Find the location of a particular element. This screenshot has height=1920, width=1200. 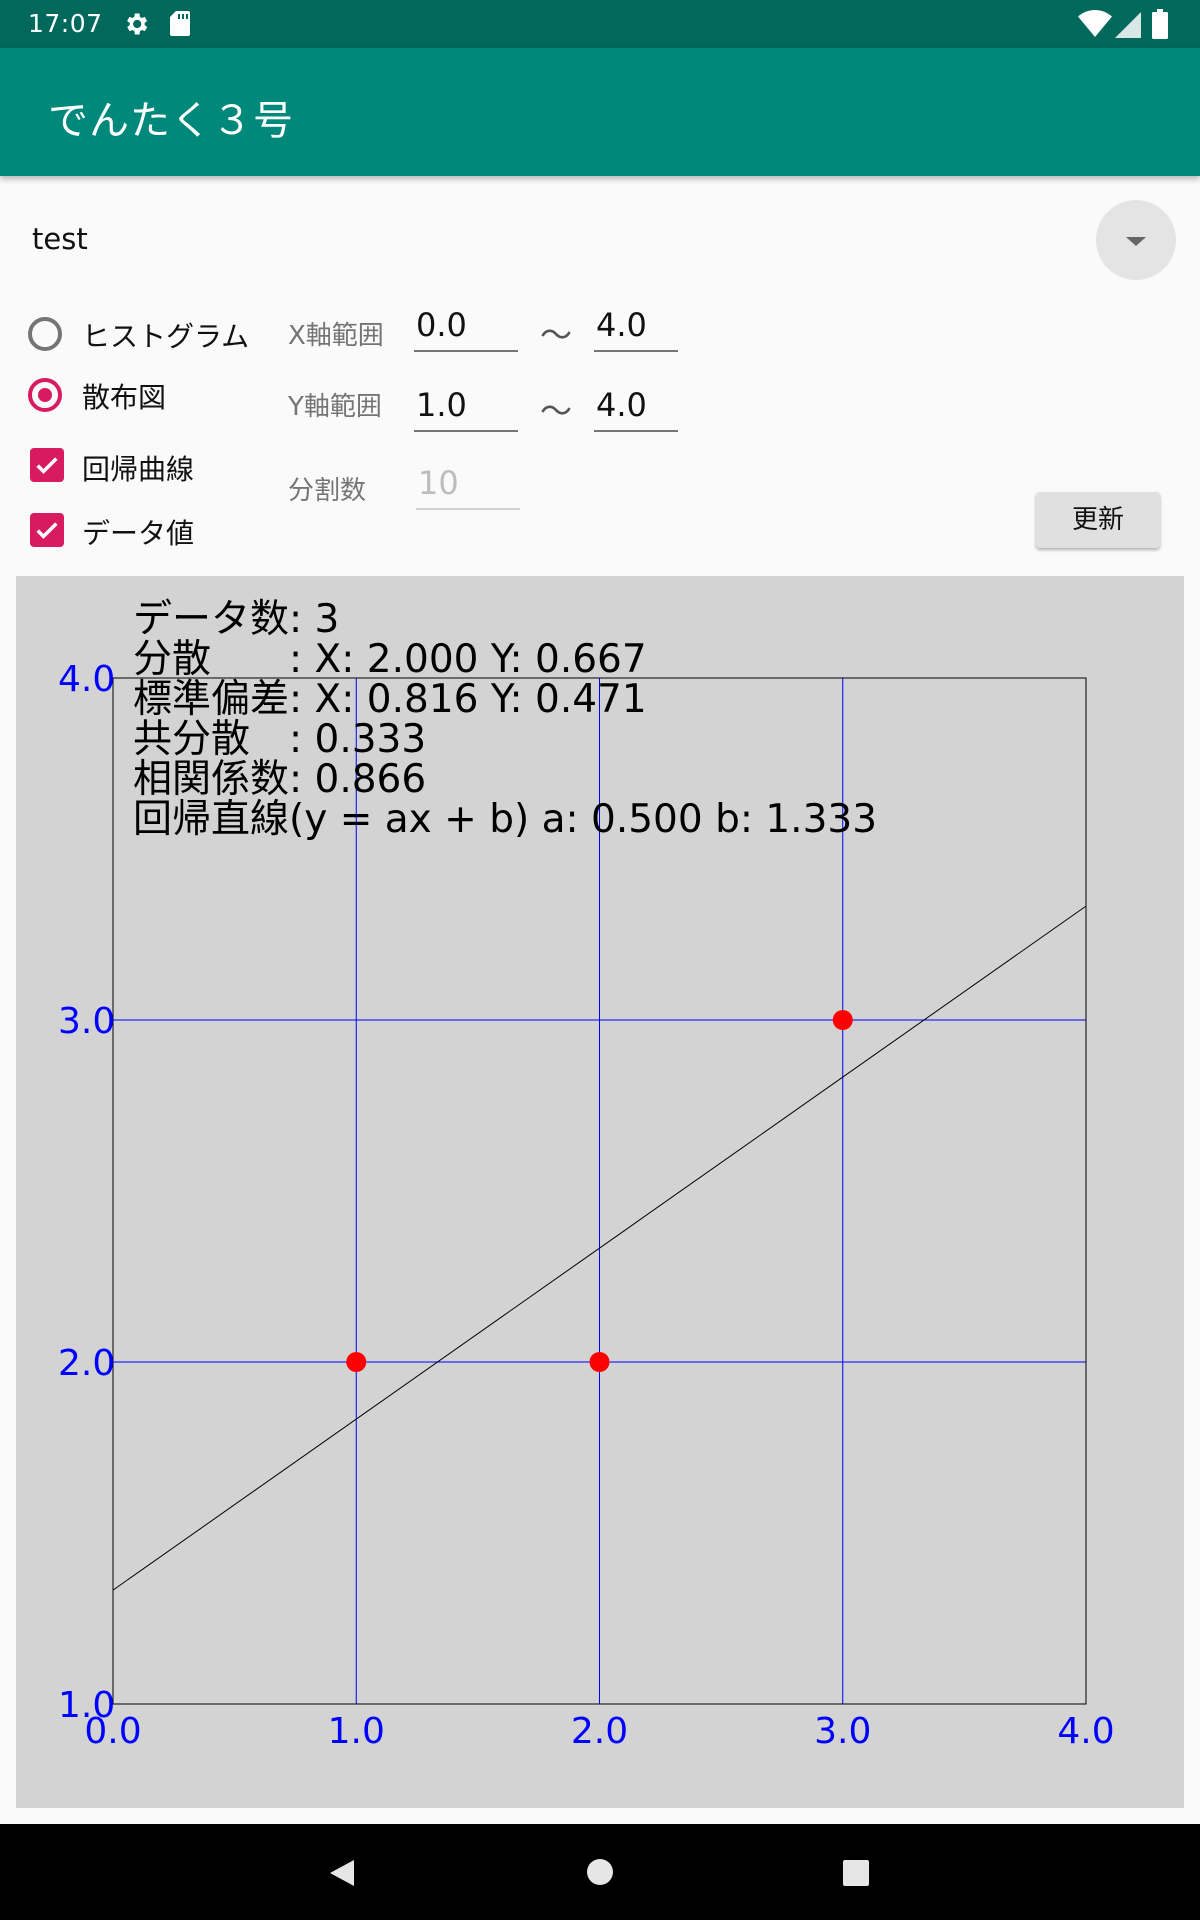

x-tick-label: 4.0 is located at coordinates (1085, 1731).